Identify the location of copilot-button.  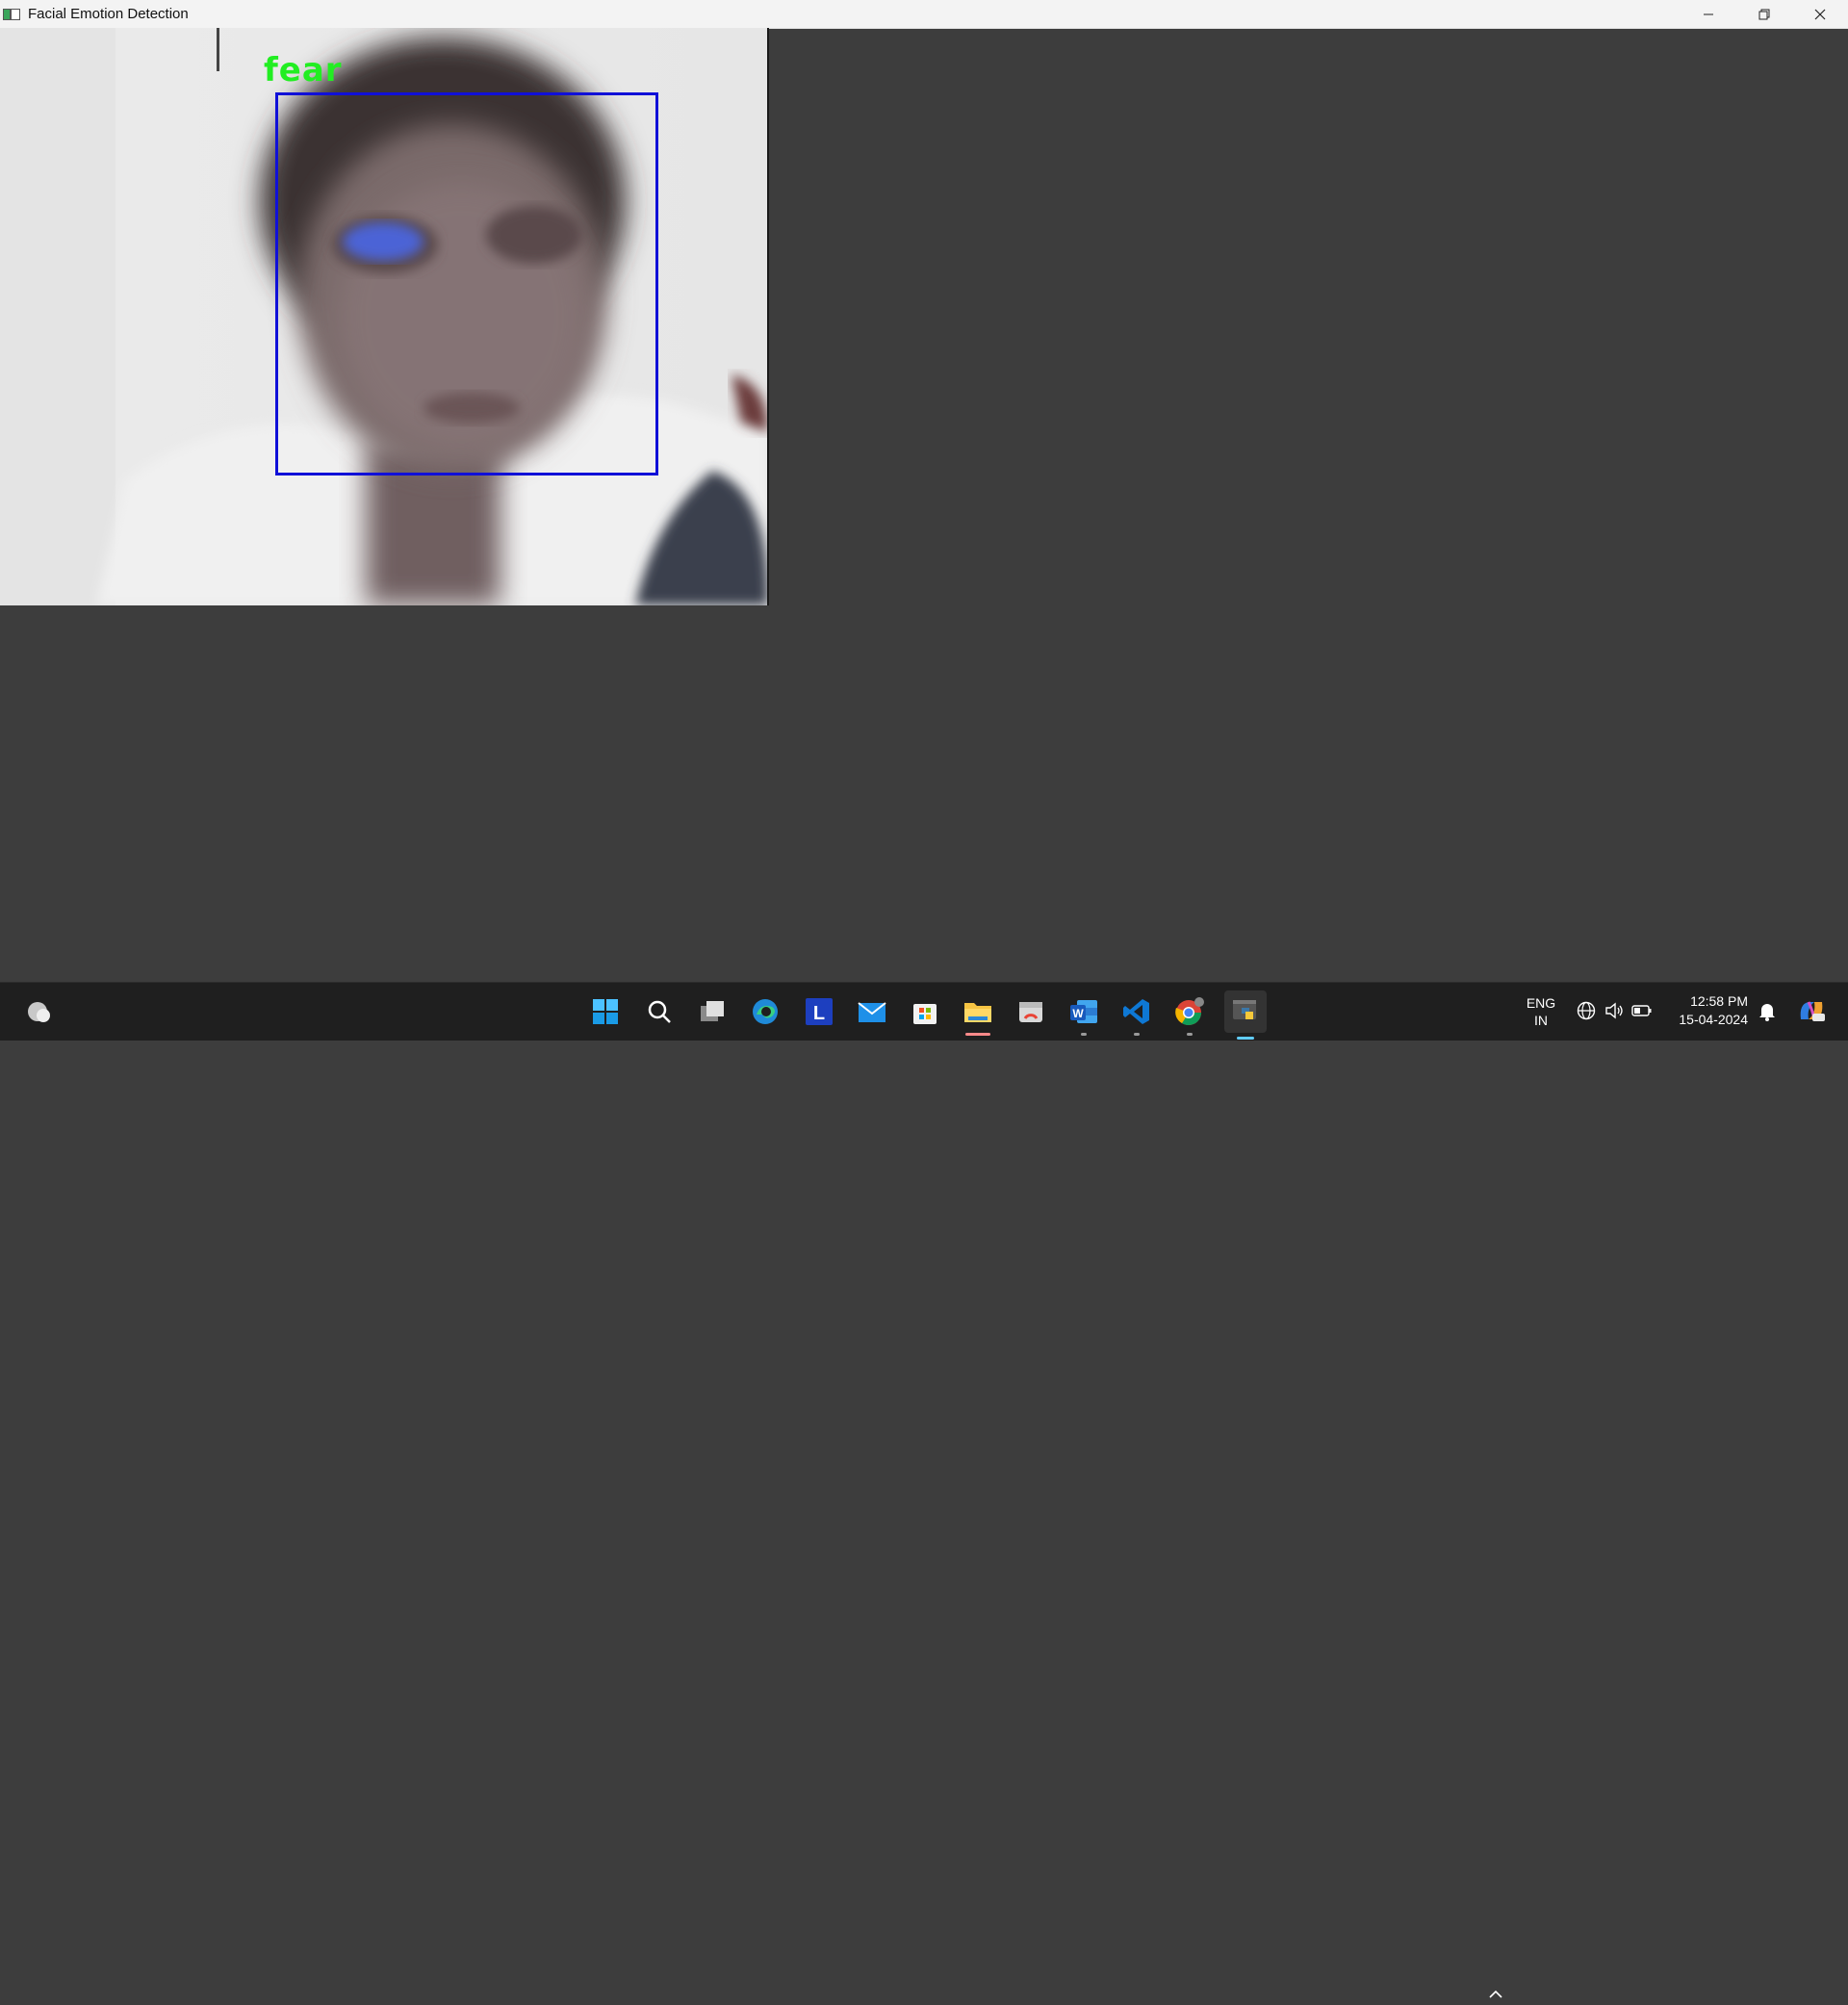
(1811, 1011).